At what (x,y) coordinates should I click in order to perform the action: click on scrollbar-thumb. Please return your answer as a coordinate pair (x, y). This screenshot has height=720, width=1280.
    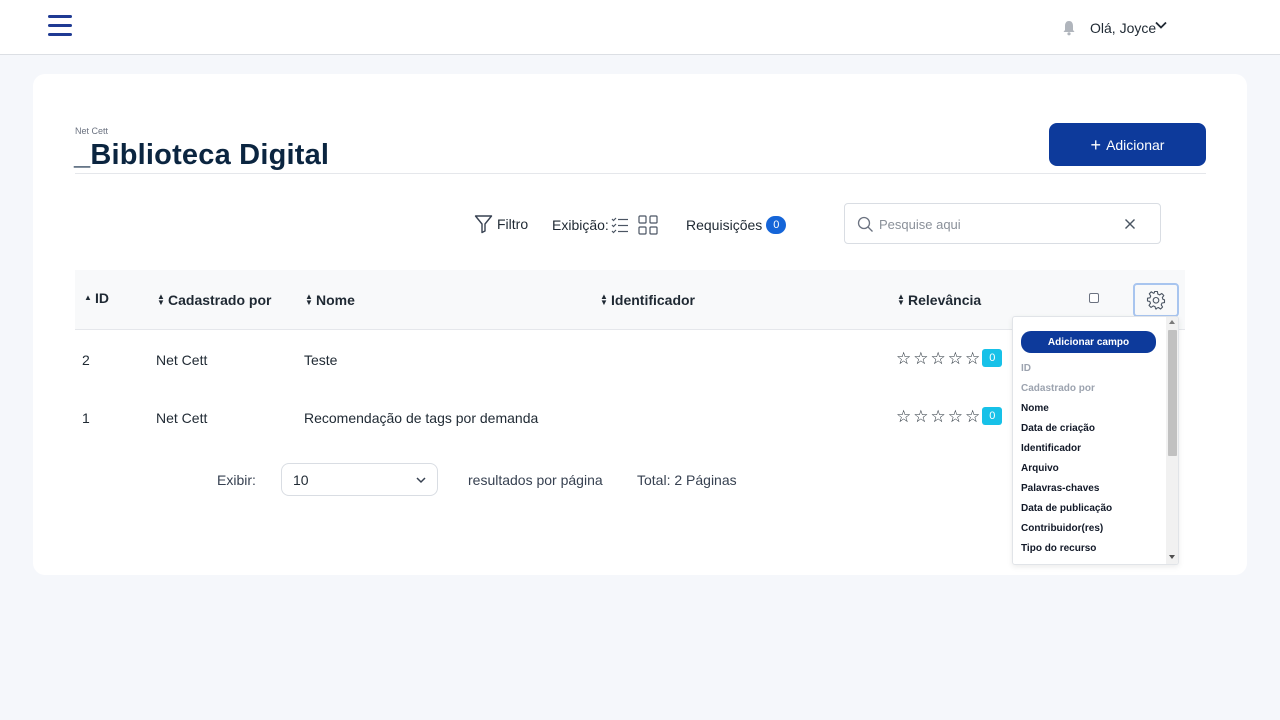
    Looking at the image, I should click on (1172, 393).